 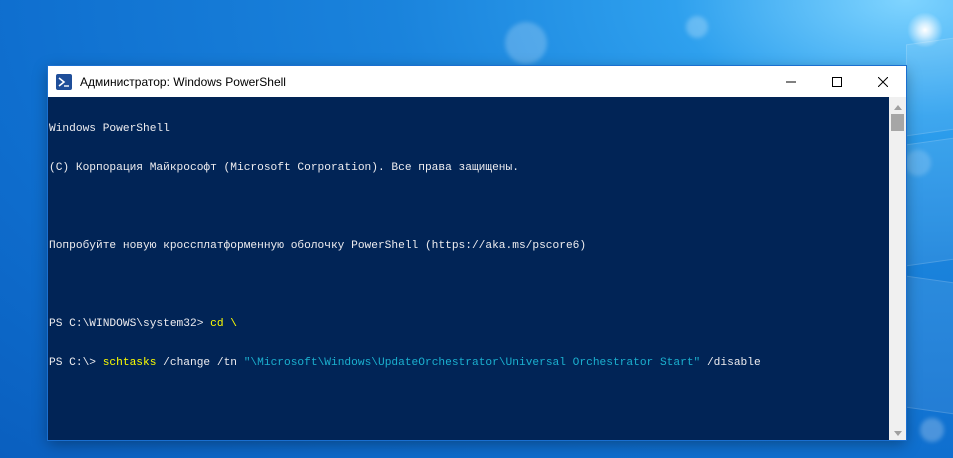 I want to click on maximize-button, so click(x=837, y=81).